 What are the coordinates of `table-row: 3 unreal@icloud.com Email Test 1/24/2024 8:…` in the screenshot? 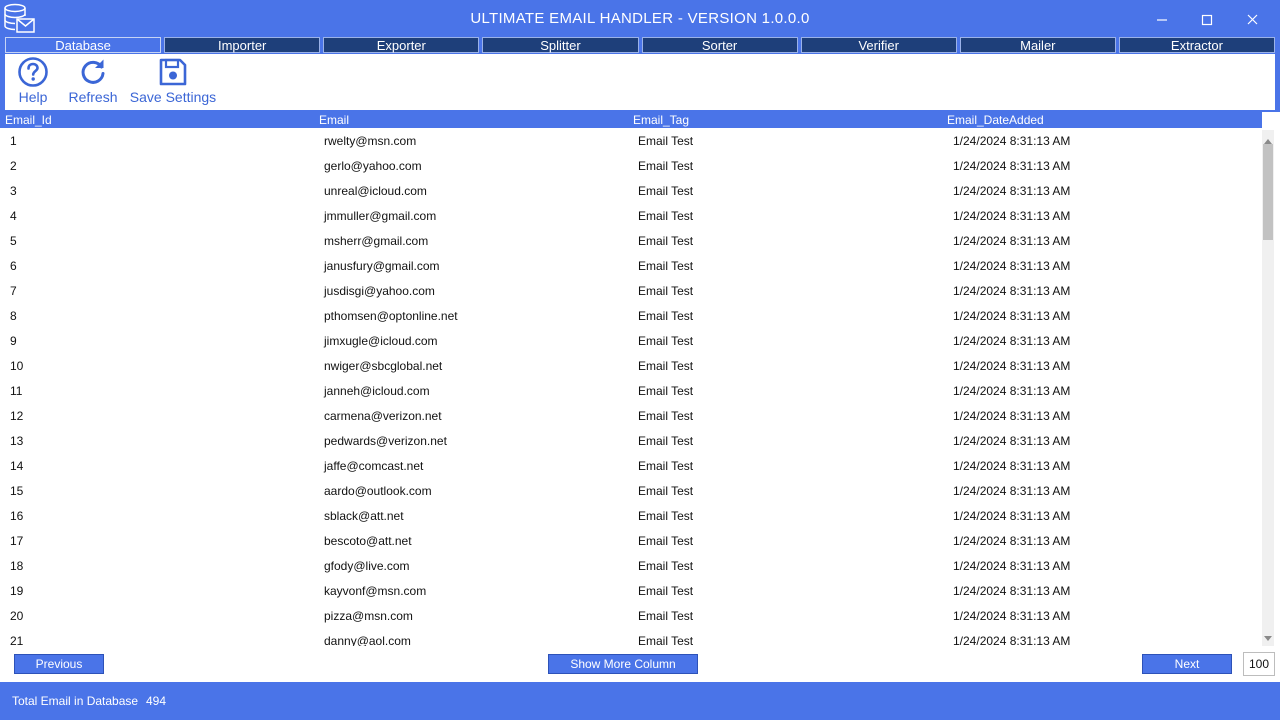 It's located at (631, 191).